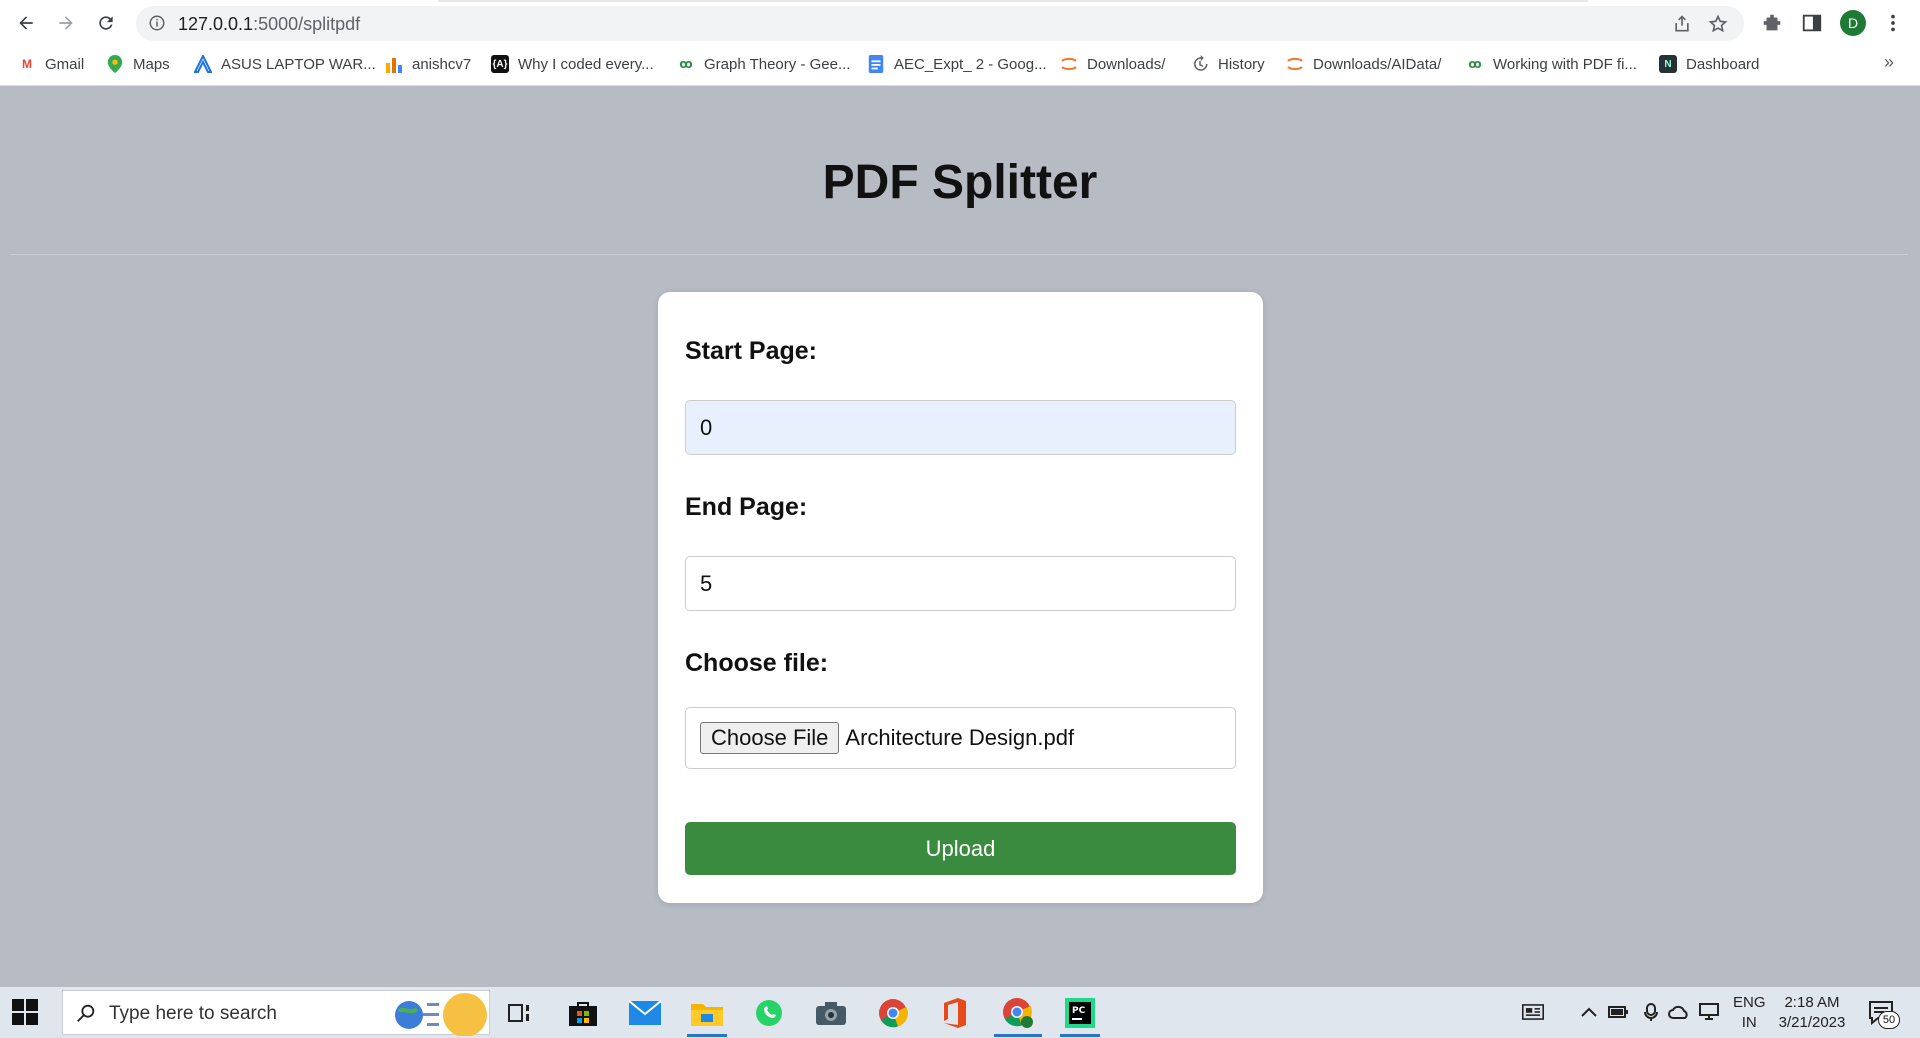 The width and height of the screenshot is (1920, 1038). What do you see at coordinates (1772, 23) in the screenshot?
I see `extensions-icon` at bounding box center [1772, 23].